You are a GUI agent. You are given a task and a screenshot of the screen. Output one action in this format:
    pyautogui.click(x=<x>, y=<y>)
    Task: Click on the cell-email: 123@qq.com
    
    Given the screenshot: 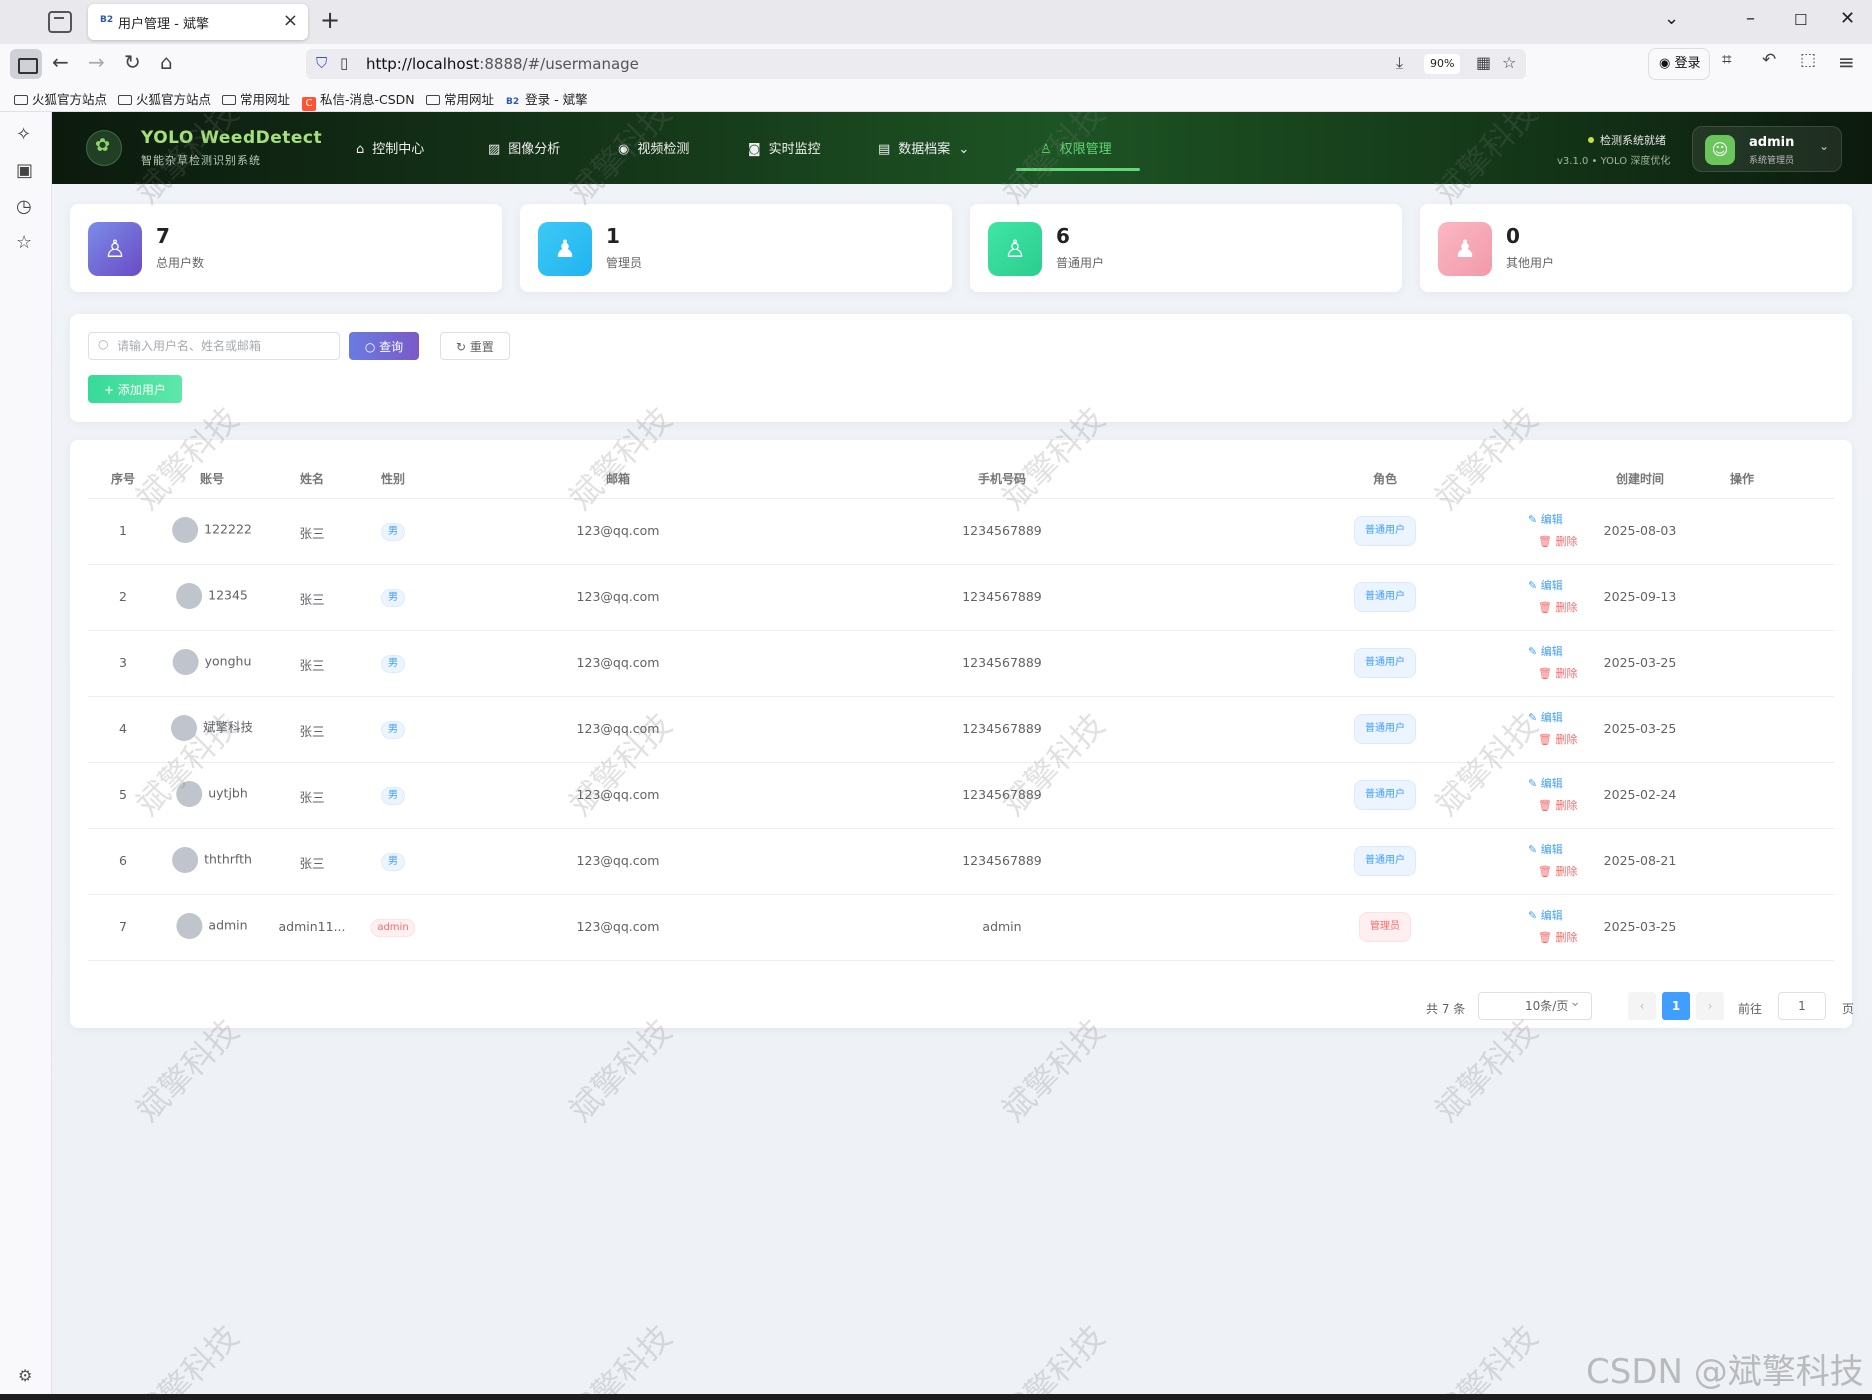 What is the action you would take?
    pyautogui.click(x=618, y=926)
    